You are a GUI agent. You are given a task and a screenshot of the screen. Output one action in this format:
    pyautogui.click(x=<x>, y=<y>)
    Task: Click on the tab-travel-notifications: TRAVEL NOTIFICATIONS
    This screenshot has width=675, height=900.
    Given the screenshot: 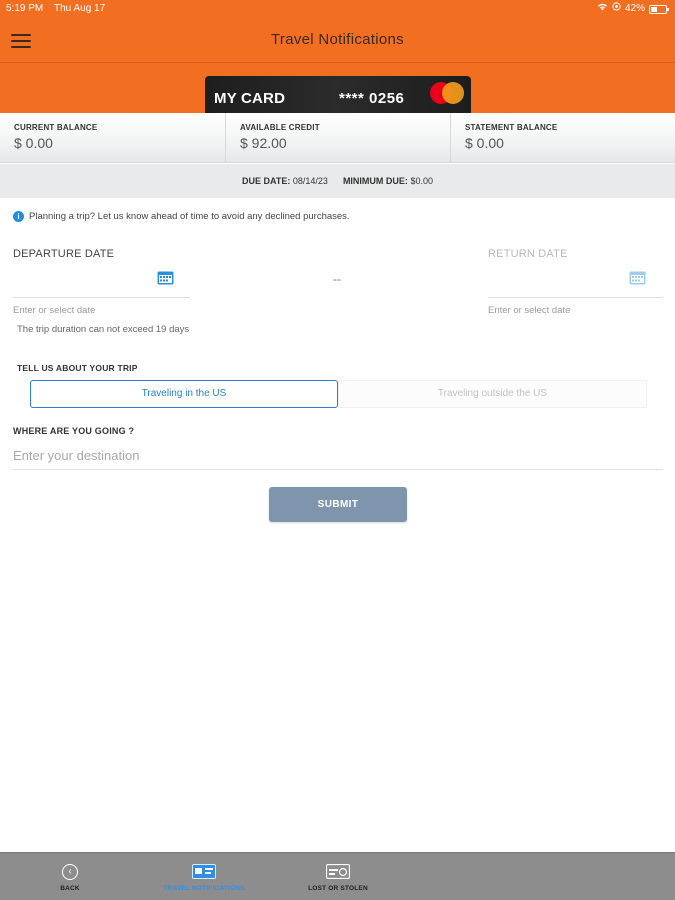 What is the action you would take?
    pyautogui.click(x=204, y=876)
    